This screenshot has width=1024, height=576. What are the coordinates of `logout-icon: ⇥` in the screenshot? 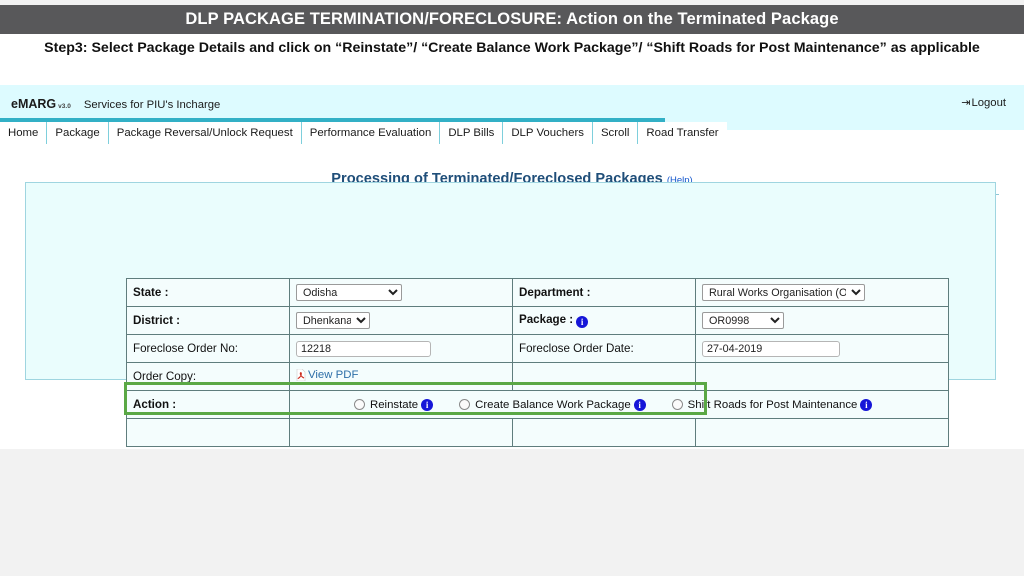 It's located at (966, 102).